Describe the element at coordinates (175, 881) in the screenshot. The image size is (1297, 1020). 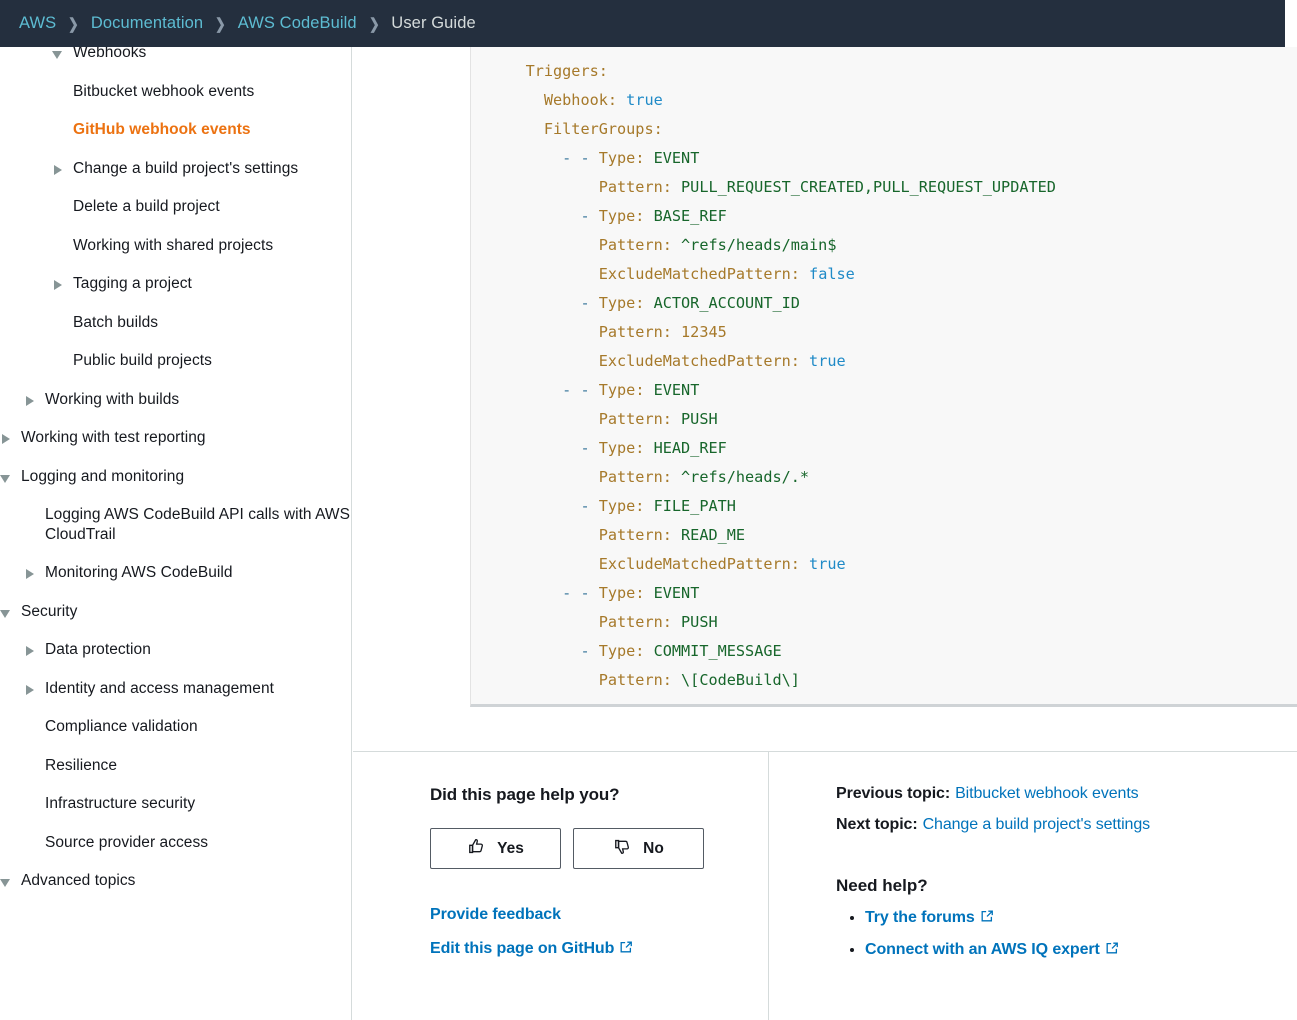
I see `sidebar-item-advanced-topics: Advanced topics` at that location.